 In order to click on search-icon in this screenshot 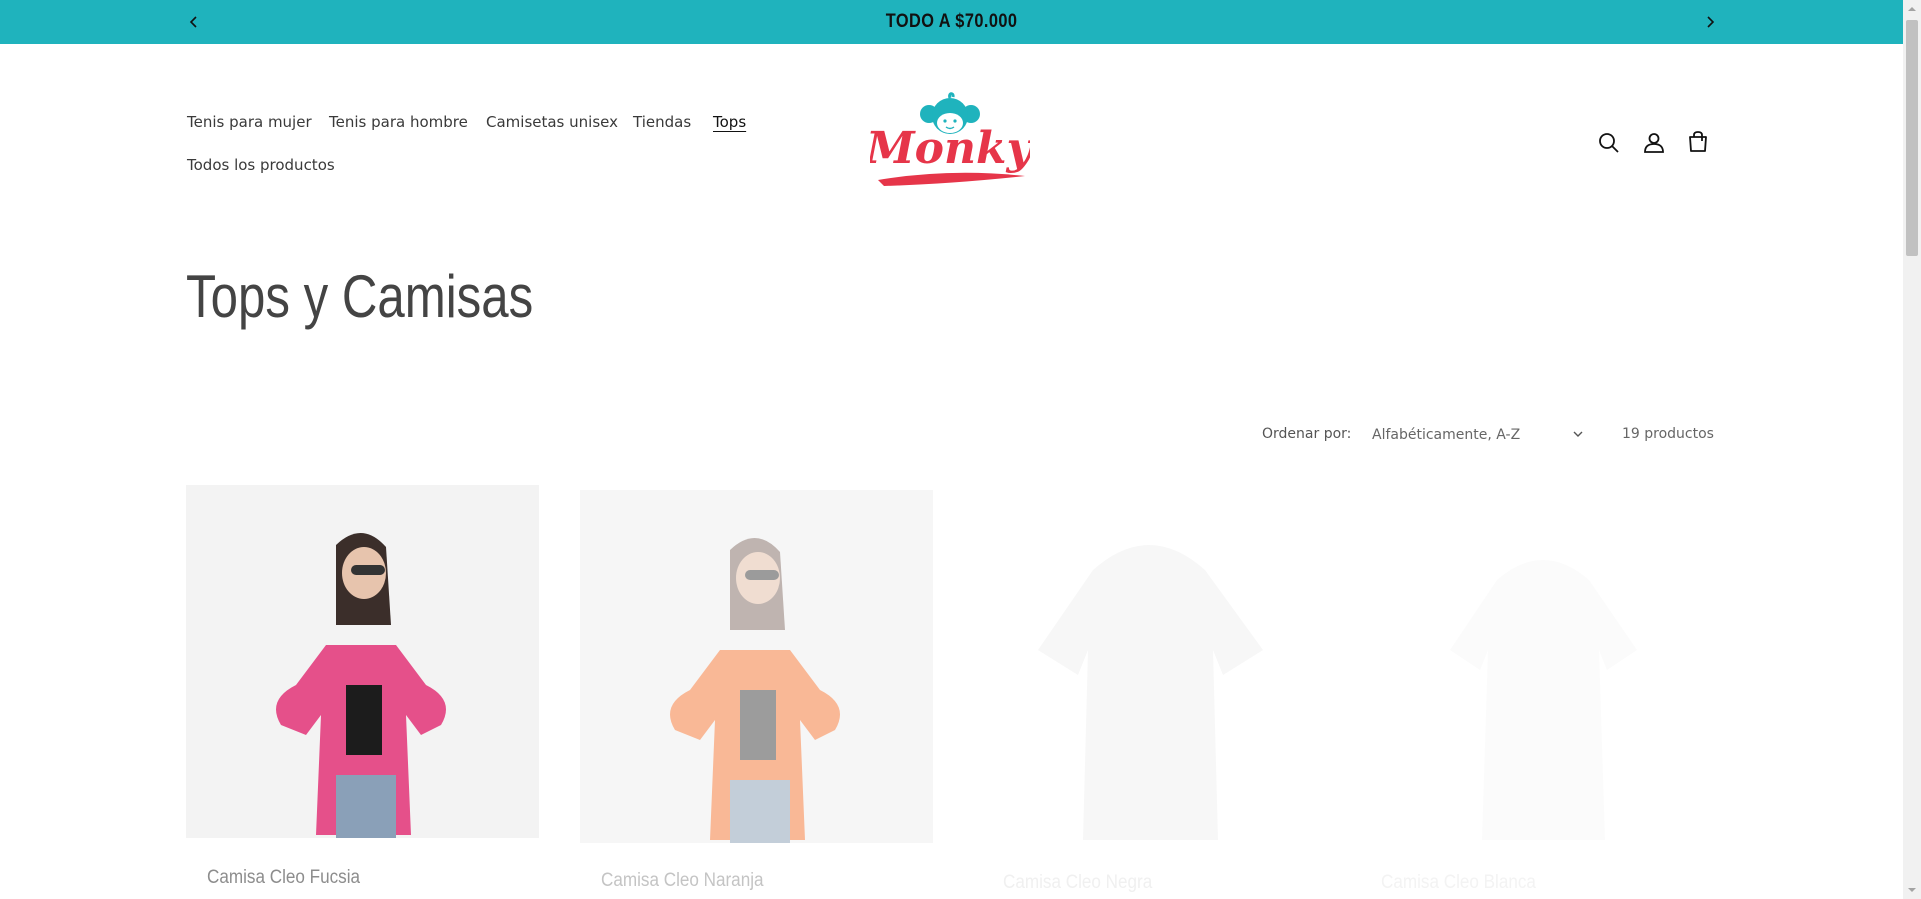, I will do `click(1609, 143)`.